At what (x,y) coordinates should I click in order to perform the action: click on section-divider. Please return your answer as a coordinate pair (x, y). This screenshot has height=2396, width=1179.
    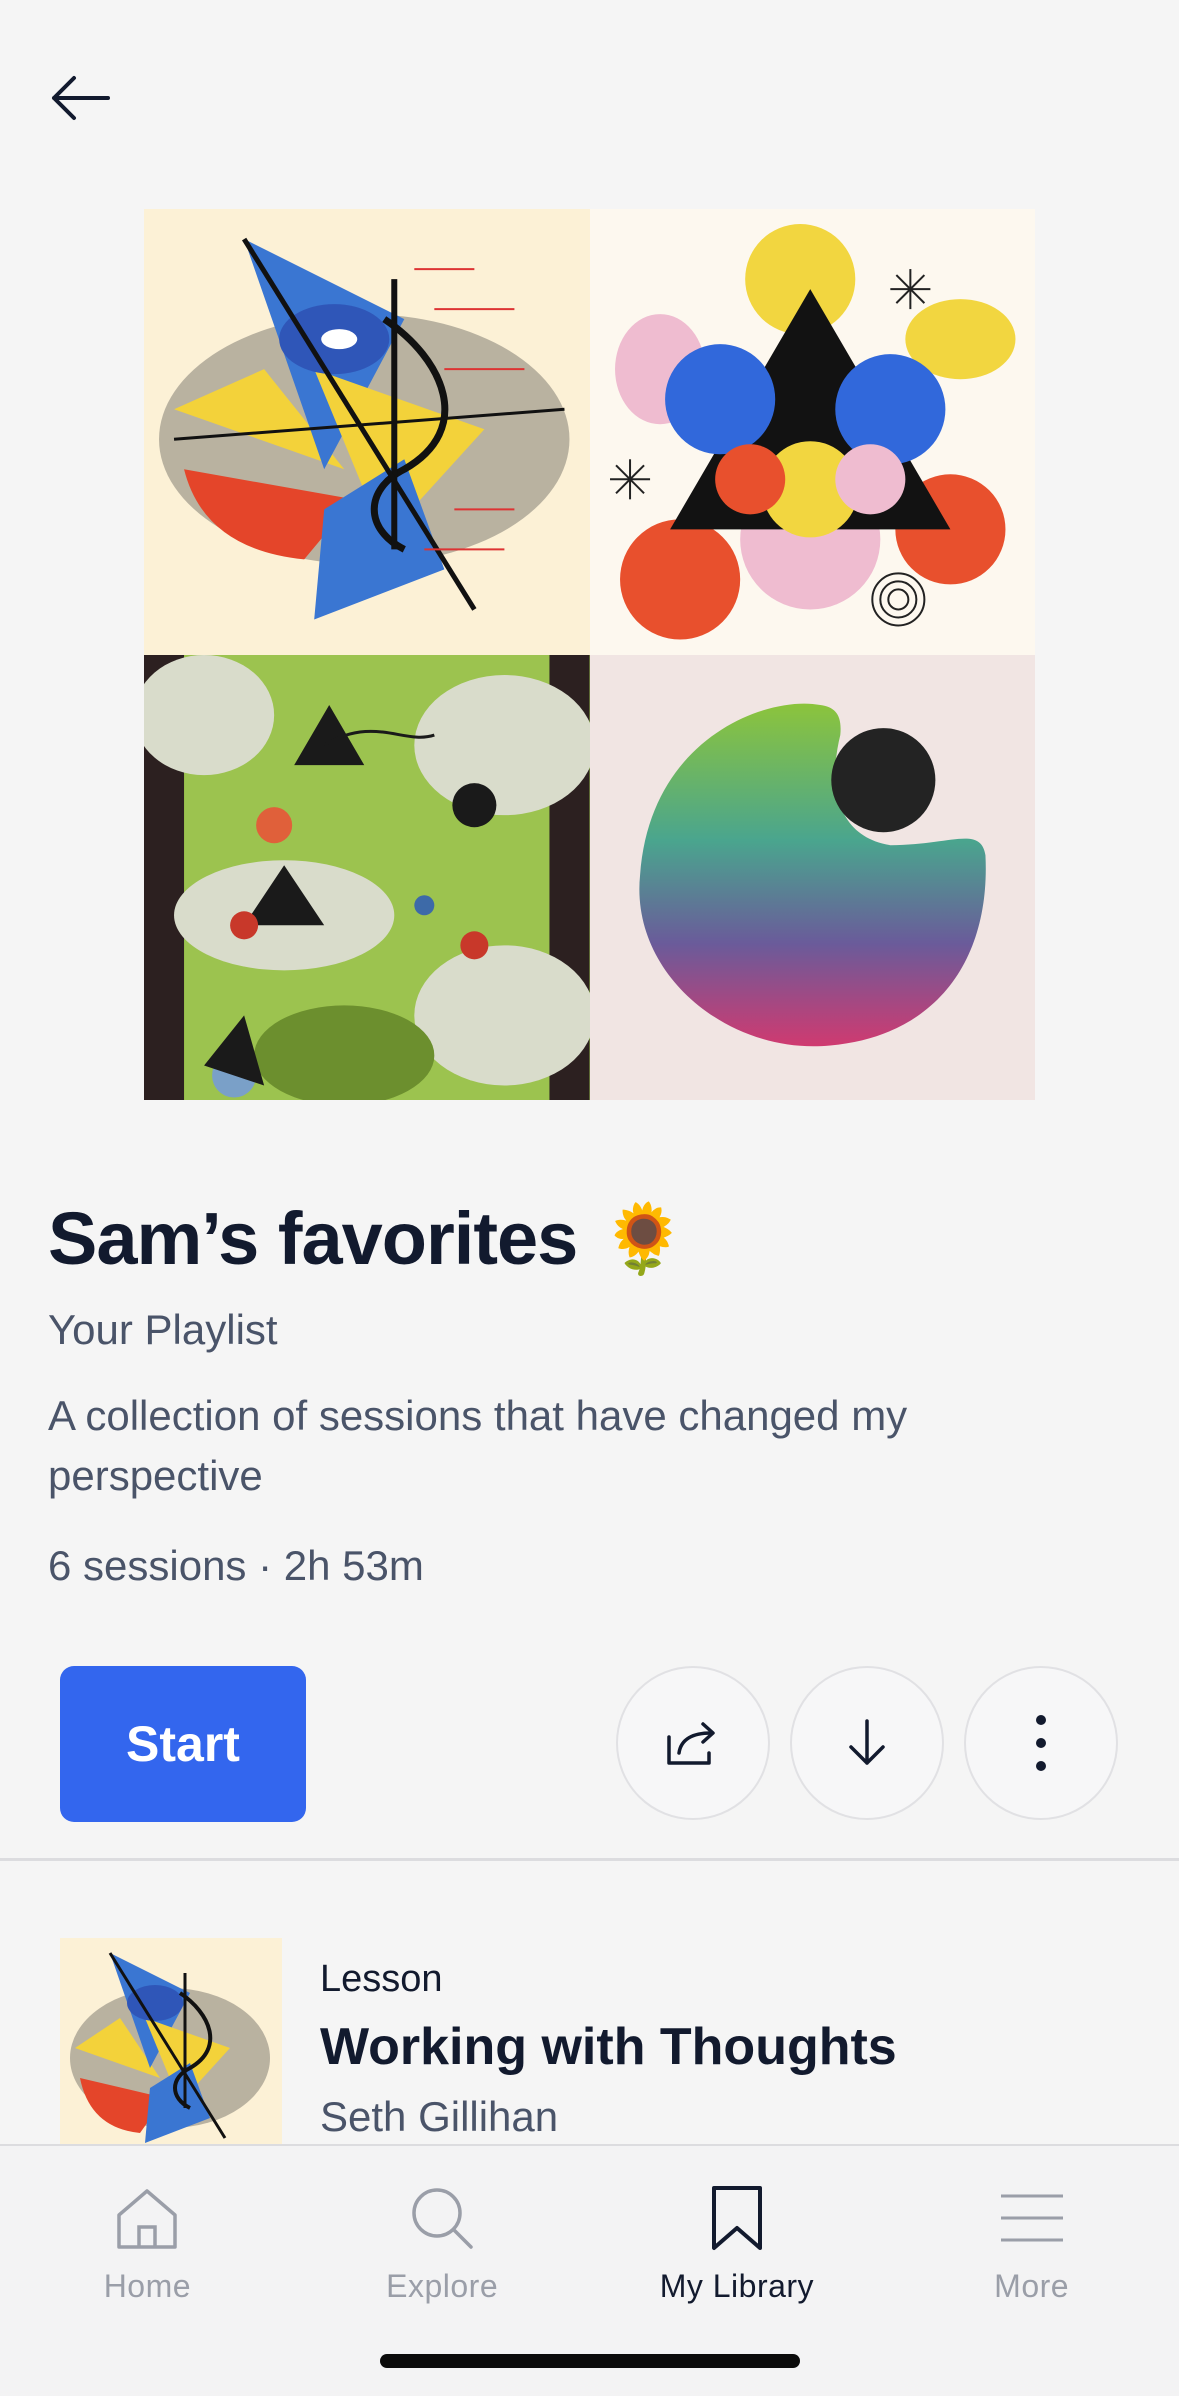
    Looking at the image, I should click on (589, 1859).